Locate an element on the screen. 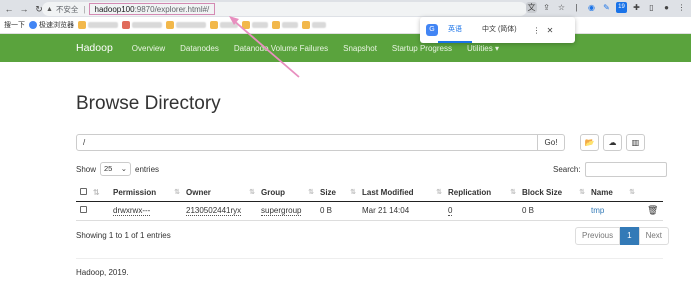  row-checkbox is located at coordinates (83, 209).